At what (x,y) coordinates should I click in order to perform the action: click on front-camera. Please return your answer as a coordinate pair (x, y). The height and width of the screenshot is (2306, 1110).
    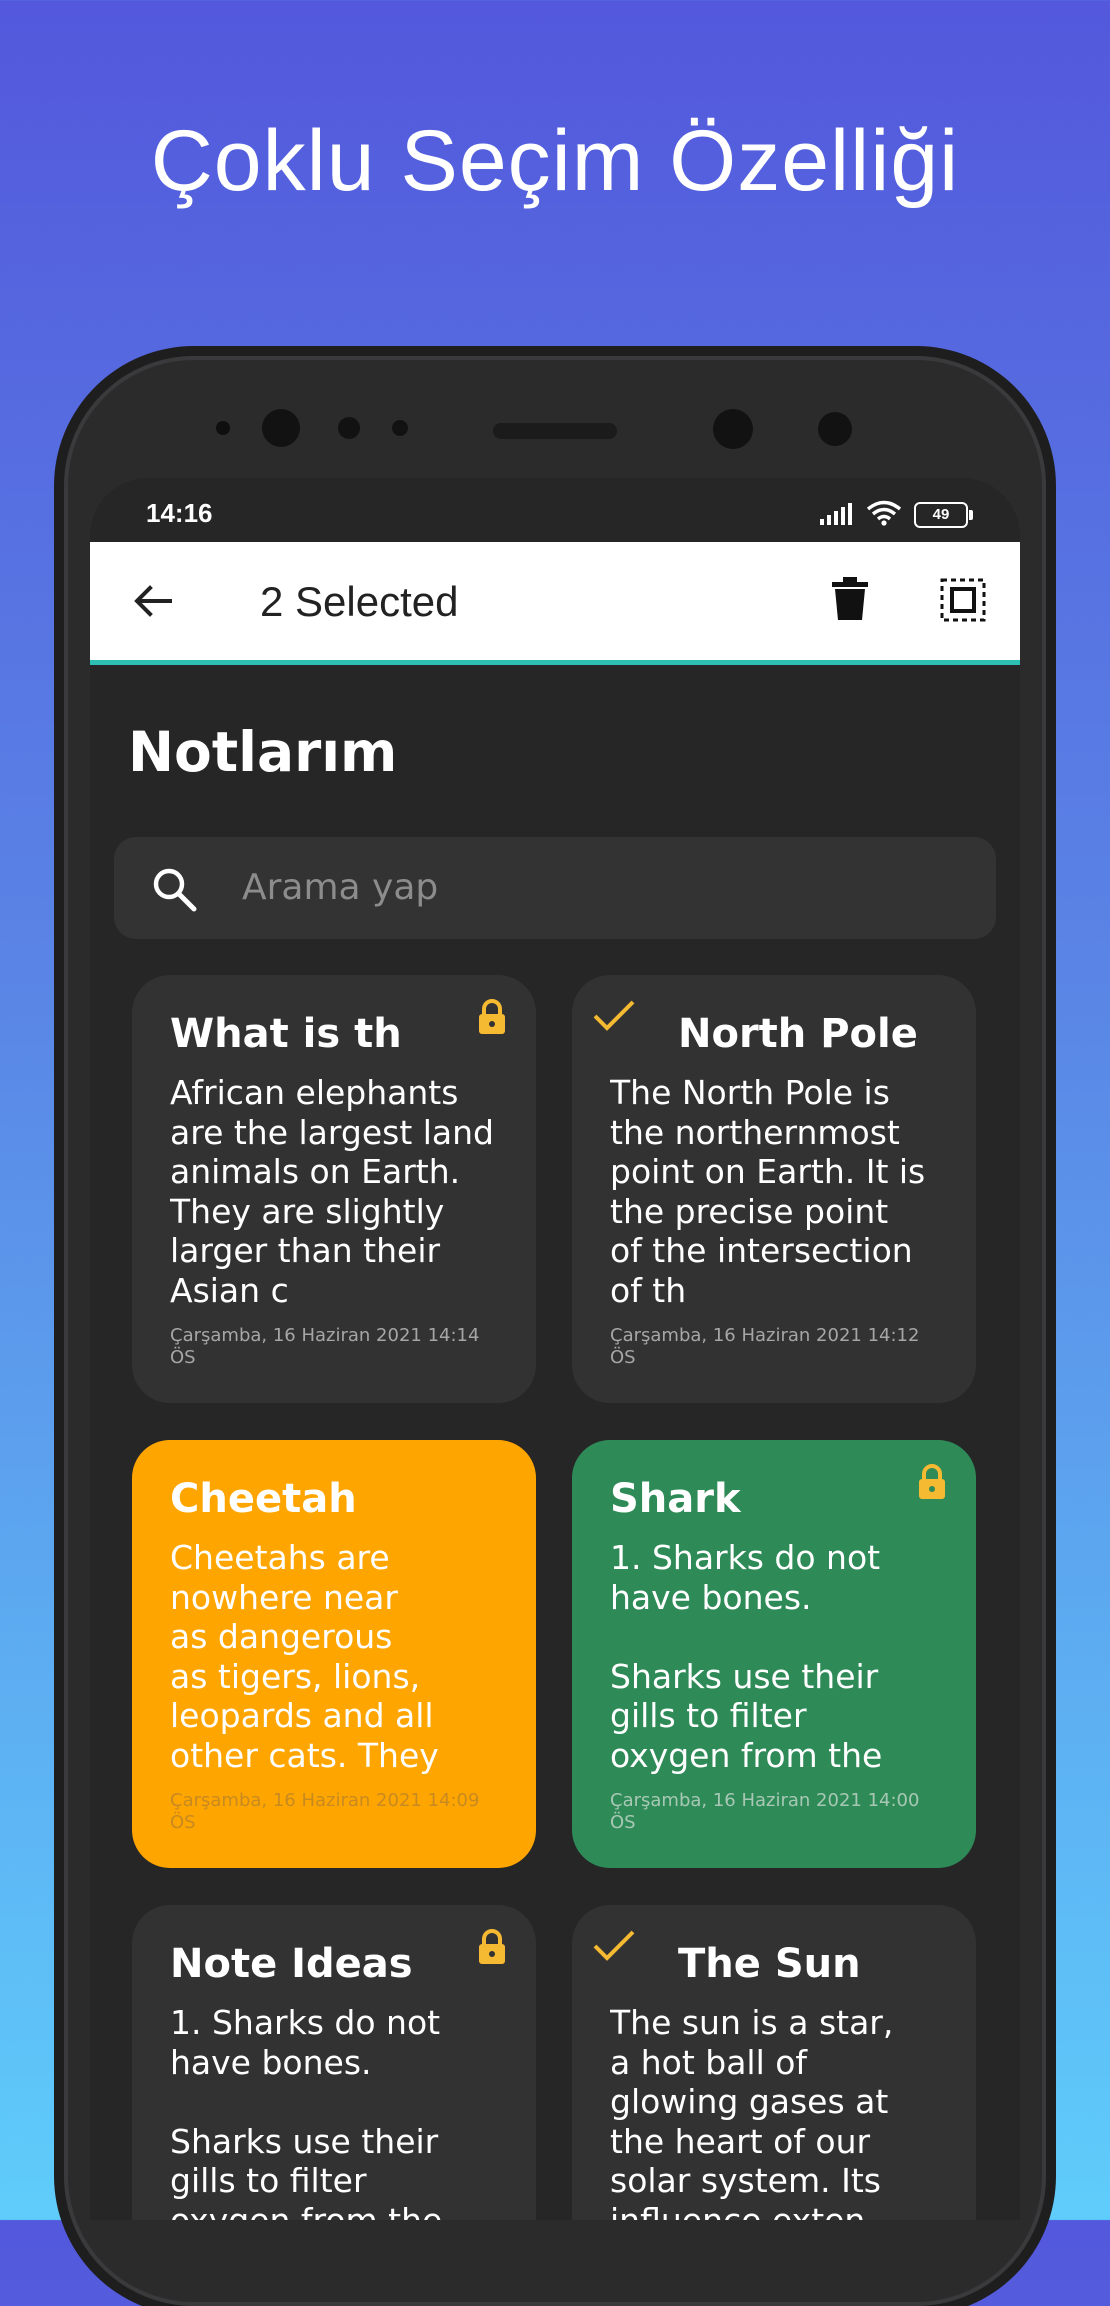
    Looking at the image, I should click on (281, 428).